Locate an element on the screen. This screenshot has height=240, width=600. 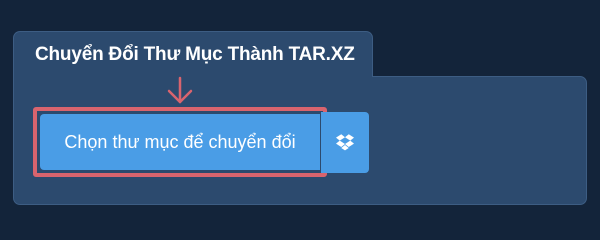
choose-folder-button: Chọn thư mục để chuyển đổi is located at coordinates (180, 142).